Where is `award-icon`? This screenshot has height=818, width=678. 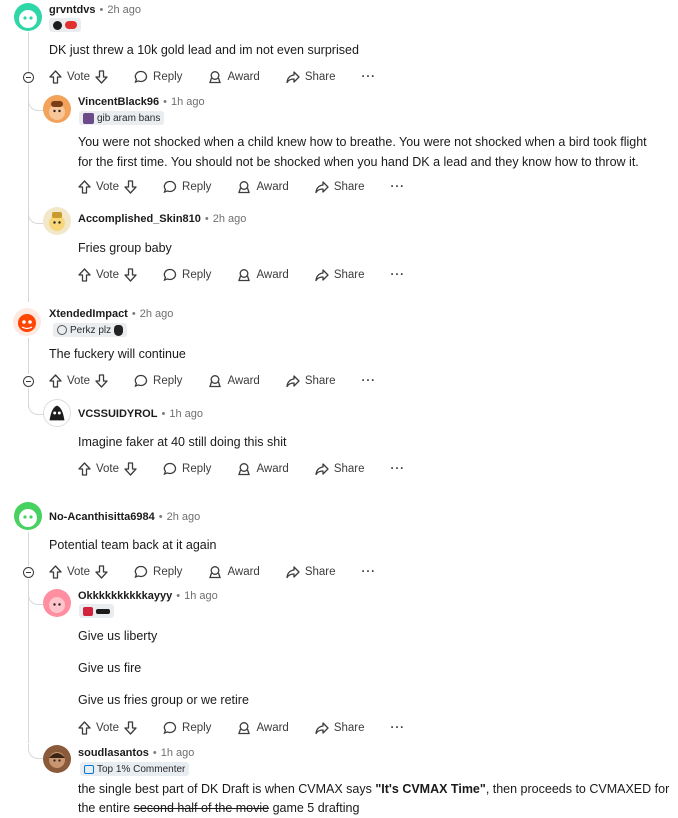 award-icon is located at coordinates (244, 187).